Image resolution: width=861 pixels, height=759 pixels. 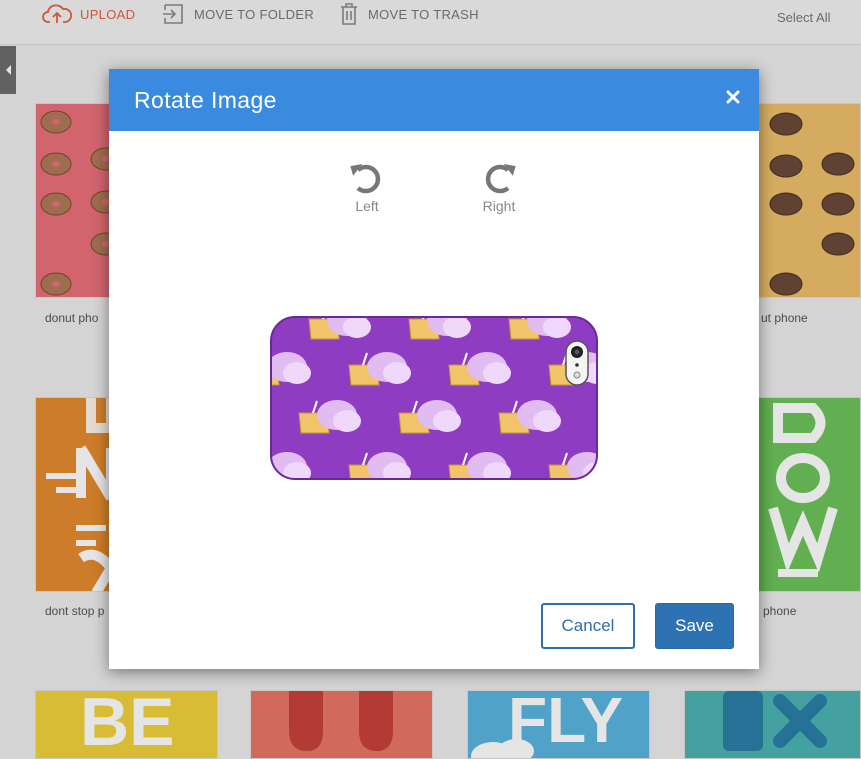 What do you see at coordinates (434, 100) in the screenshot?
I see `dialog-header: Rotate Image` at bounding box center [434, 100].